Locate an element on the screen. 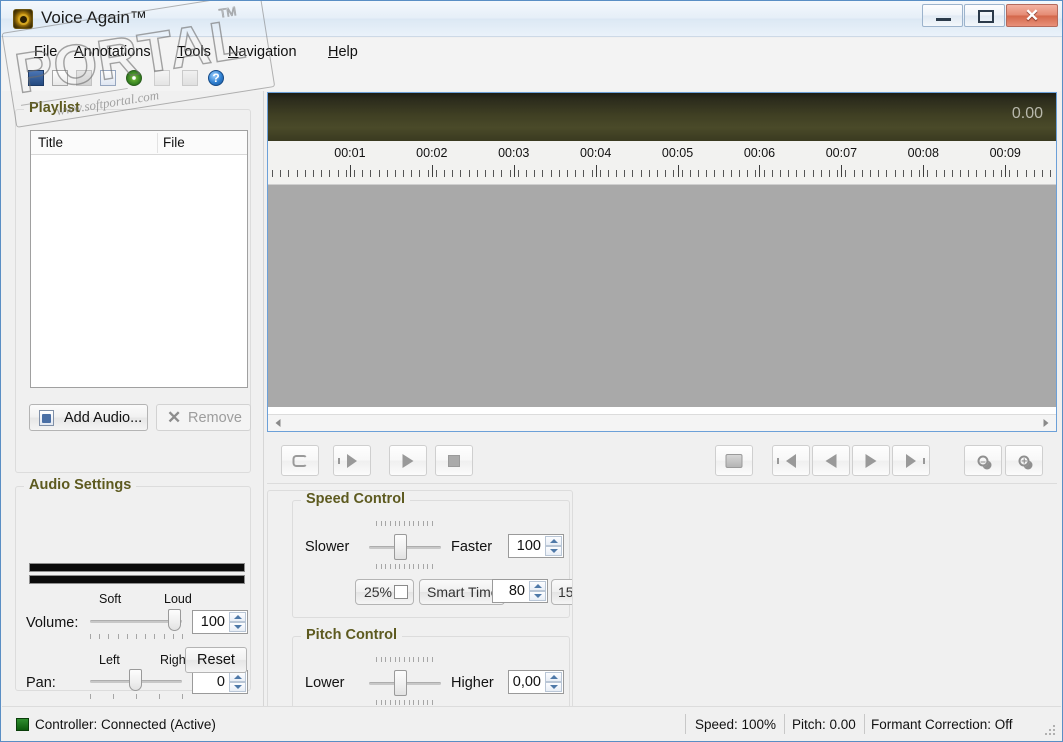 The height and width of the screenshot is (742, 1063). pitch-slider-thumb is located at coordinates (400, 683).